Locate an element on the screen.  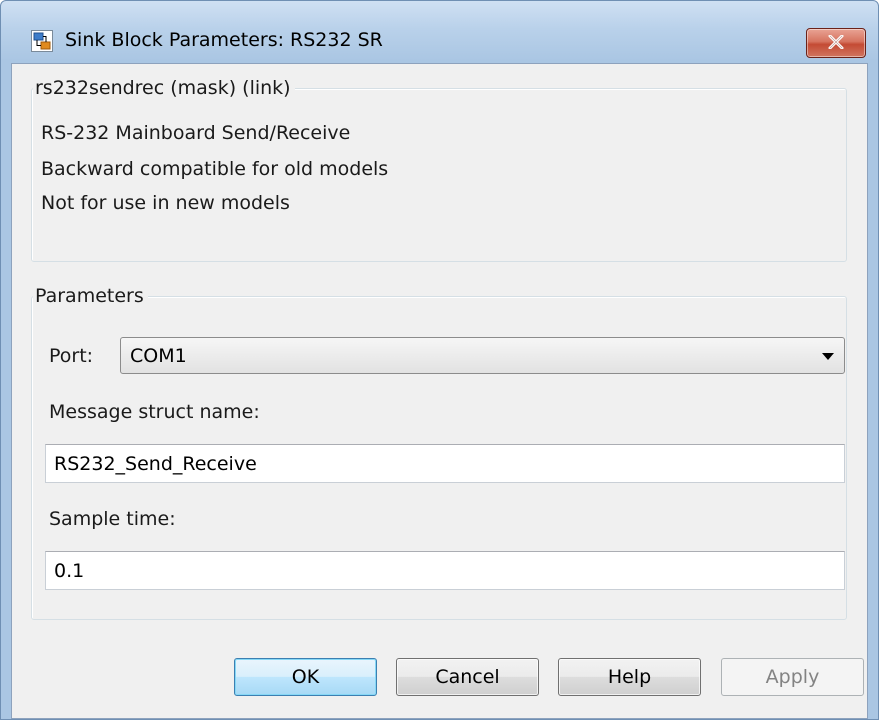
cancel-button: Cancel is located at coordinates (467, 677).